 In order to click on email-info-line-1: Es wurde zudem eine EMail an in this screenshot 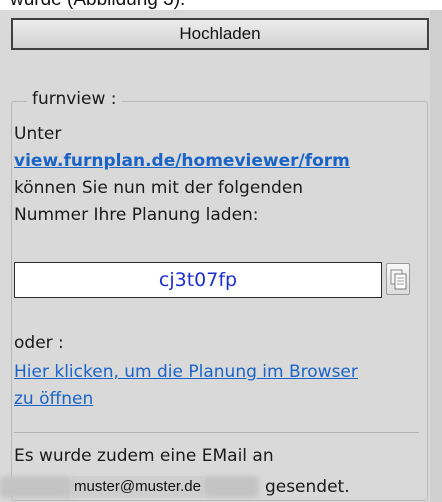, I will do `click(144, 456)`.